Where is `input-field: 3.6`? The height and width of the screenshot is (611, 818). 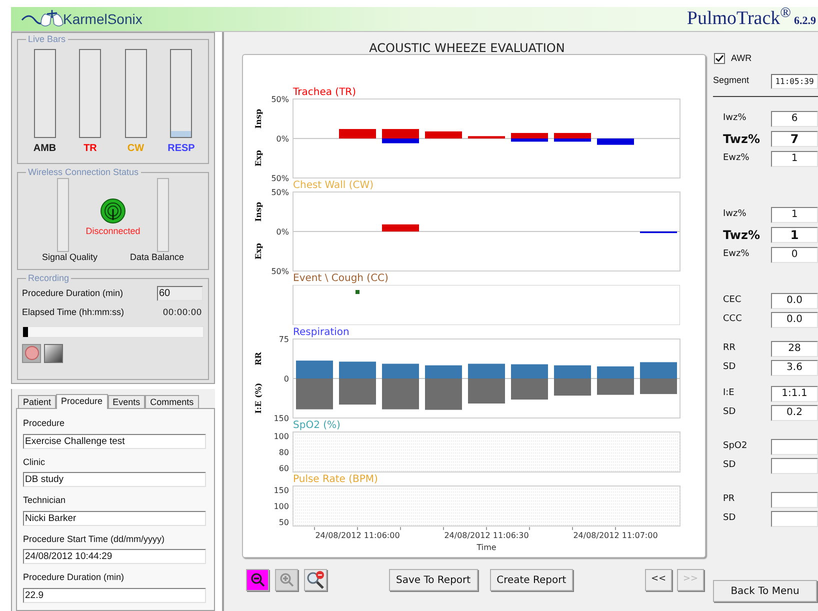
input-field: 3.6 is located at coordinates (794, 368).